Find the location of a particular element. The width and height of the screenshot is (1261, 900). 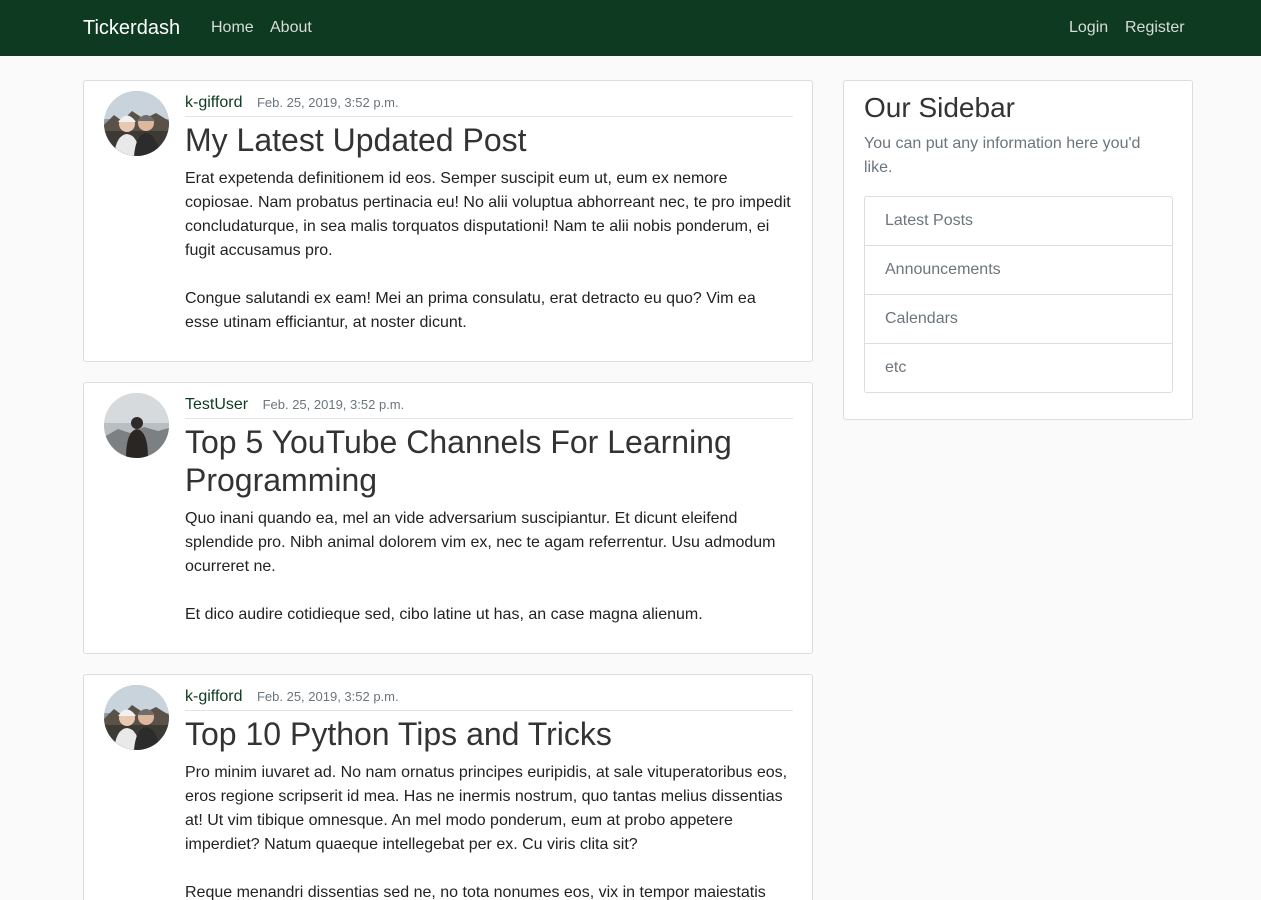

post-title: Top 10 Python Tips and Tricks is located at coordinates (489, 734).